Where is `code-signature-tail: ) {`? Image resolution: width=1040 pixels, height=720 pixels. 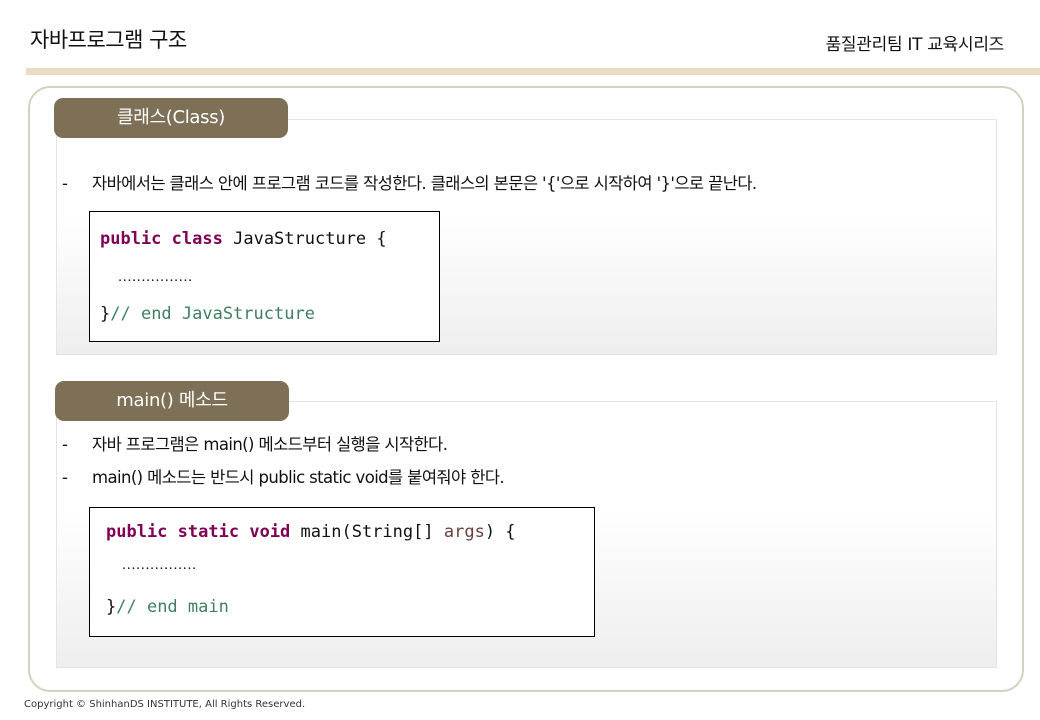
code-signature-tail: ) { is located at coordinates (500, 532).